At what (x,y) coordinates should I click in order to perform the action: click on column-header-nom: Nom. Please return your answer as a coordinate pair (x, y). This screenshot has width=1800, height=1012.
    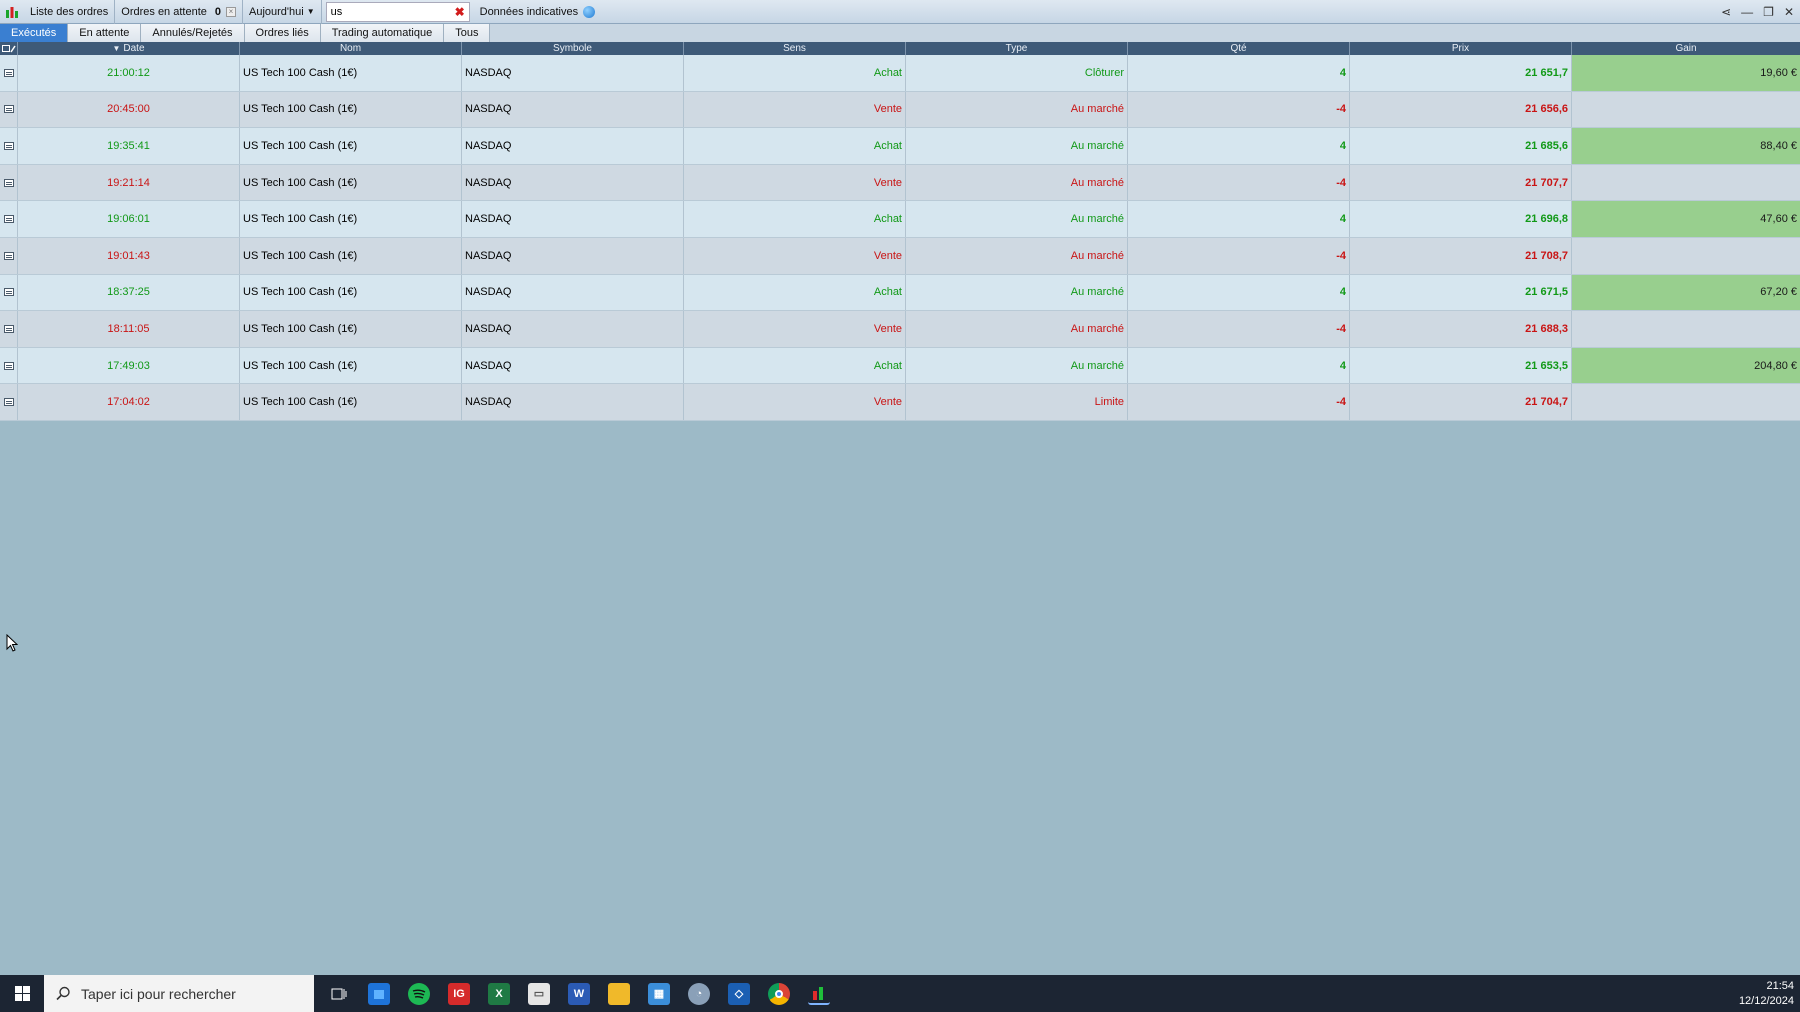
    Looking at the image, I should click on (351, 48).